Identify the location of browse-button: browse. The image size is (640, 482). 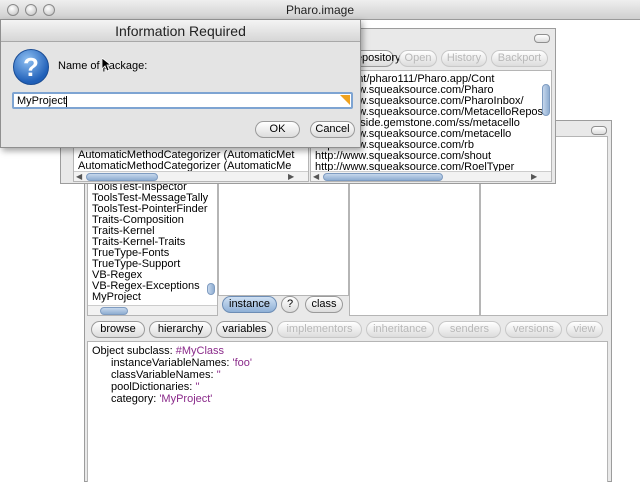
(118, 329).